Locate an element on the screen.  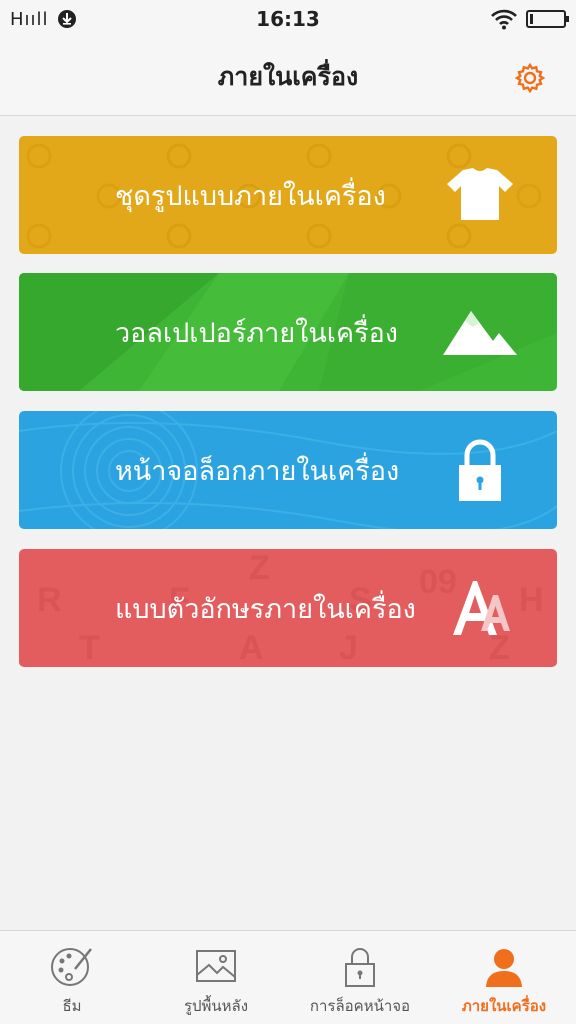
nav-label: รูปพื้นหลัง is located at coordinates (216, 1006).